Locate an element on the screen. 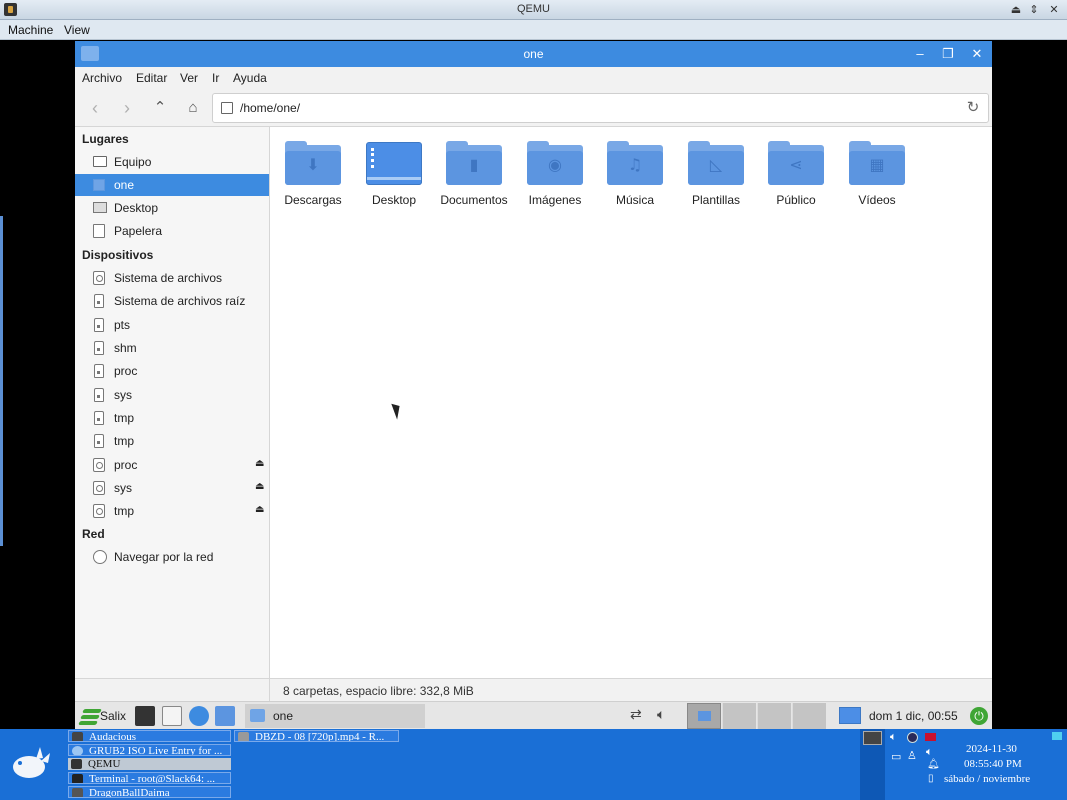 The width and height of the screenshot is (1067, 800). power-icon: ⏻ is located at coordinates (979, 716).